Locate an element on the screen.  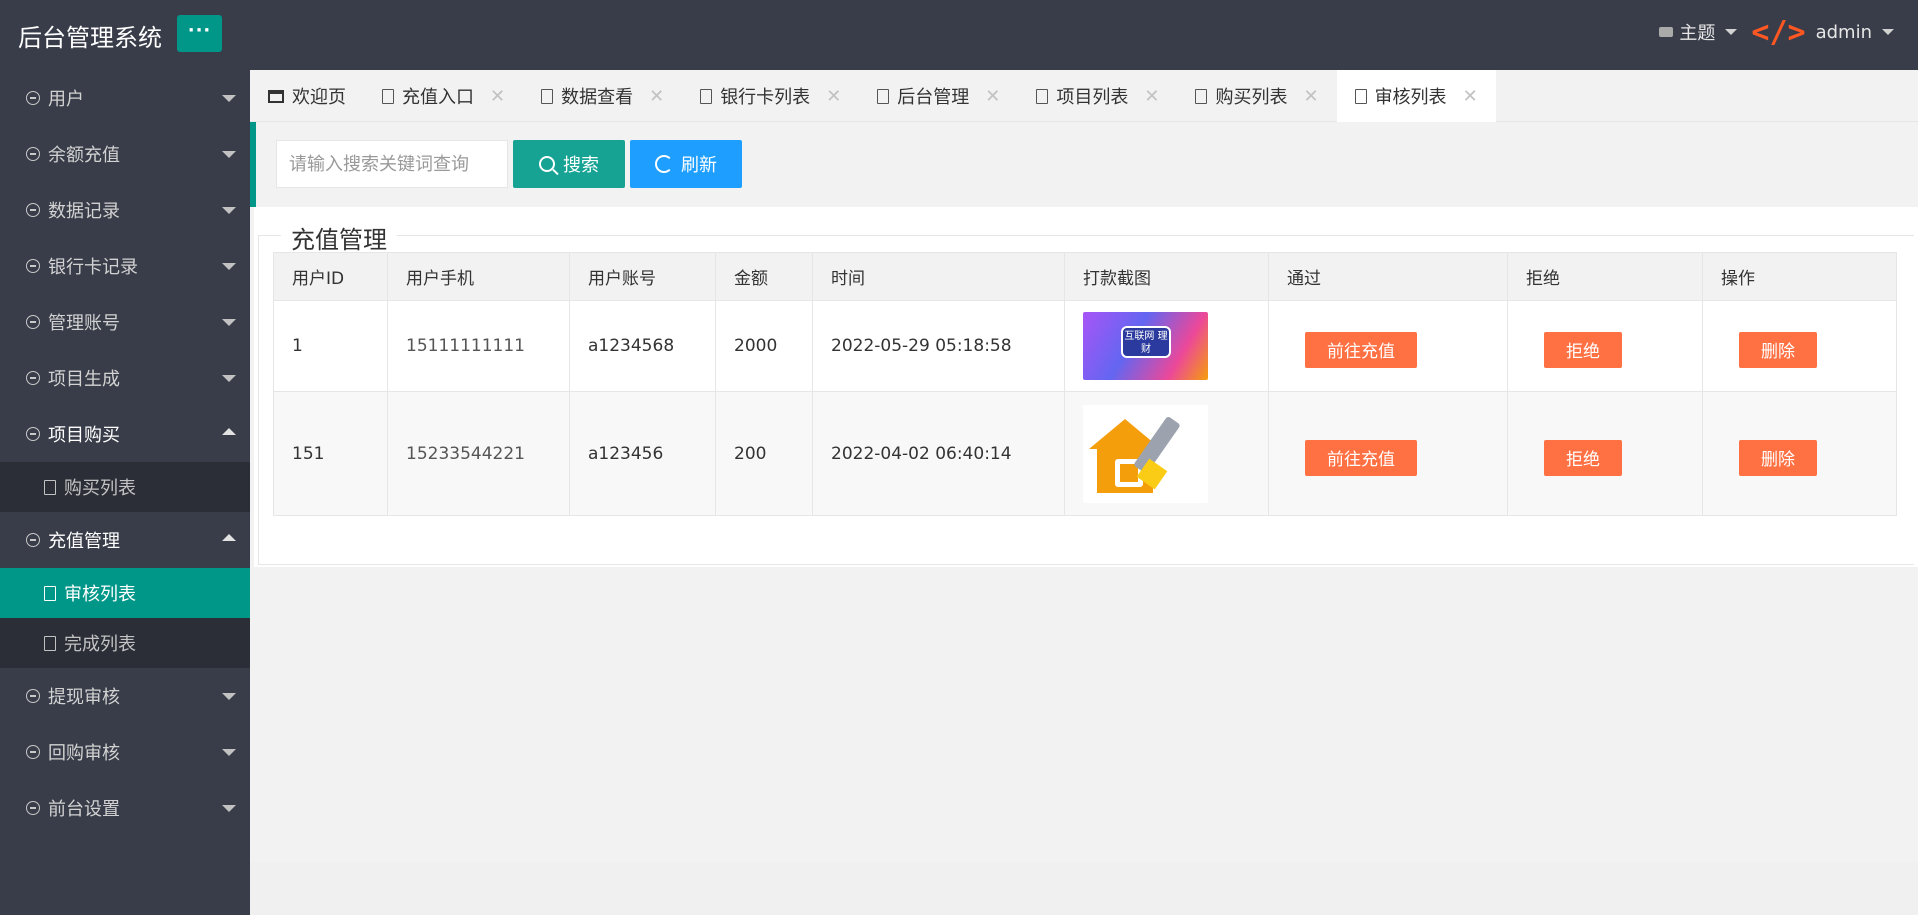
tab-label: 欢迎页 is located at coordinates (319, 97).